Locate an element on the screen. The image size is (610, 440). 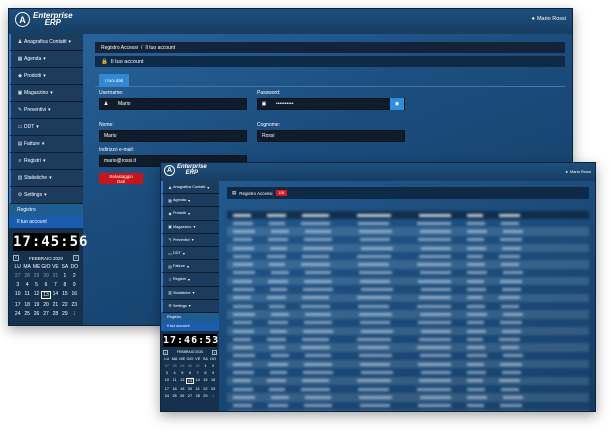
calendar-day: 31 is located at coordinates (55, 276).